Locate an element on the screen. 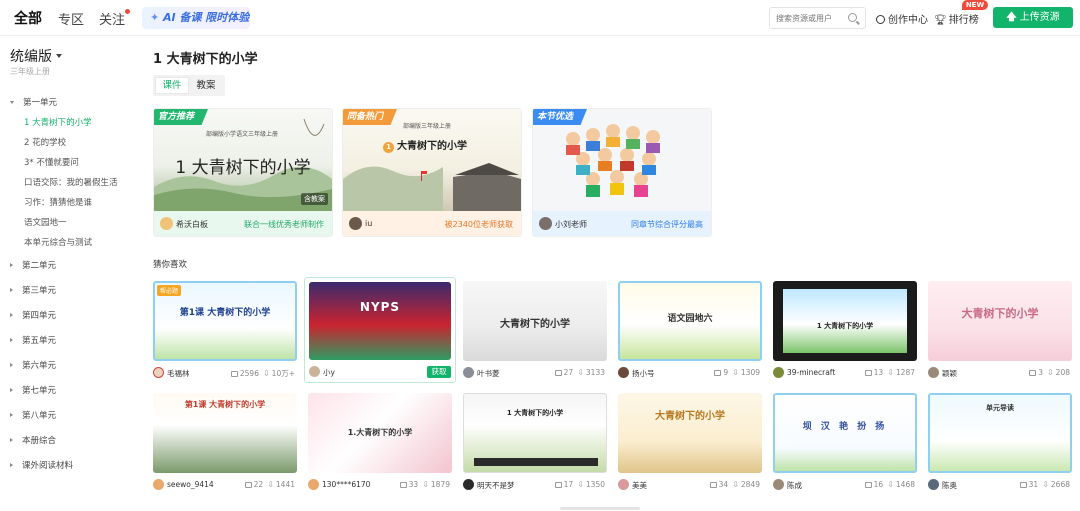  resource-card: 大青树下的小学 颖颖 3 ⇩ 208 is located at coordinates (1000, 333).